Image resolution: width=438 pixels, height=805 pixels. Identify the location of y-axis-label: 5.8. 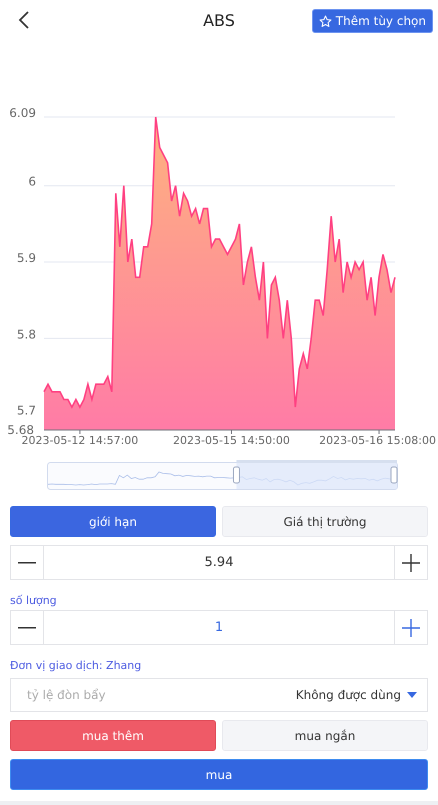
(26, 334).